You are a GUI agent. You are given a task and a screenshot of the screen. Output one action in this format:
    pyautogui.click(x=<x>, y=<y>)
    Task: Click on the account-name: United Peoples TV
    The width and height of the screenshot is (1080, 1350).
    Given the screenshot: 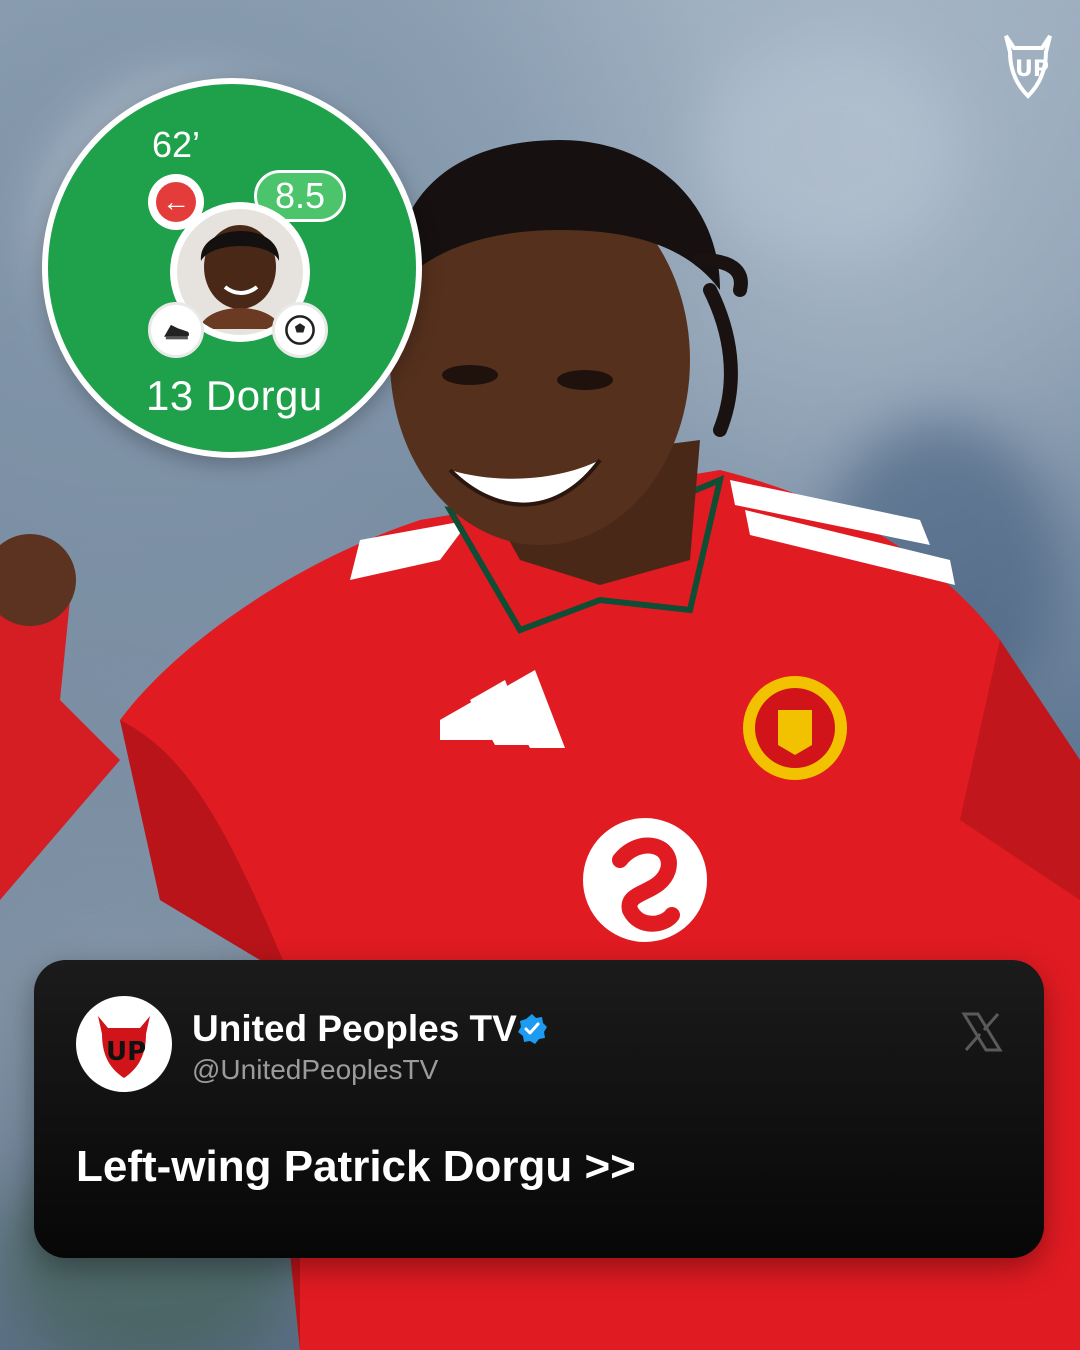 What is the action you would take?
    pyautogui.click(x=354, y=1029)
    